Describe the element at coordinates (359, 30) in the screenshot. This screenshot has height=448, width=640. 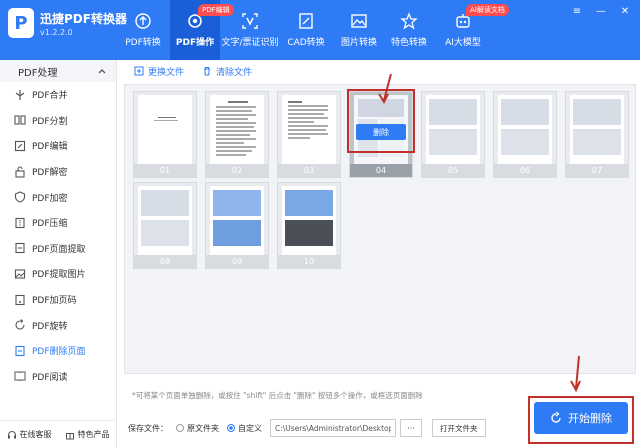
I see `tab-image-convert: 图片转换` at that location.